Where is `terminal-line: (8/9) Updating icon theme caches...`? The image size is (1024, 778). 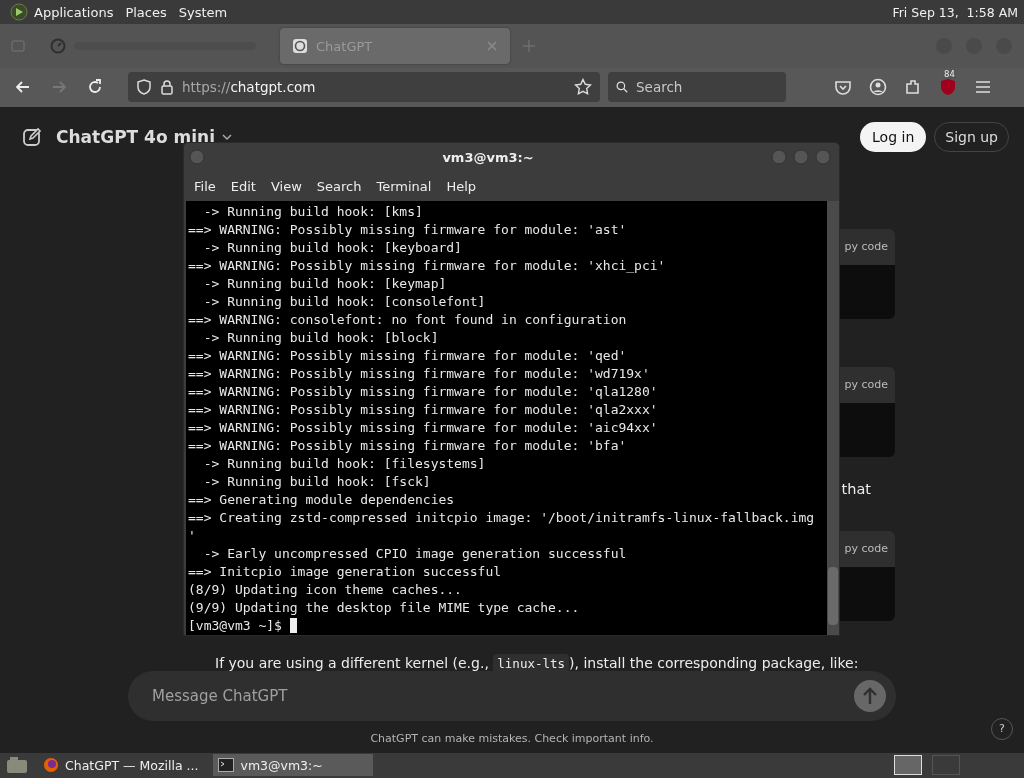 terminal-line: (8/9) Updating icon theme caches... is located at coordinates (325, 590).